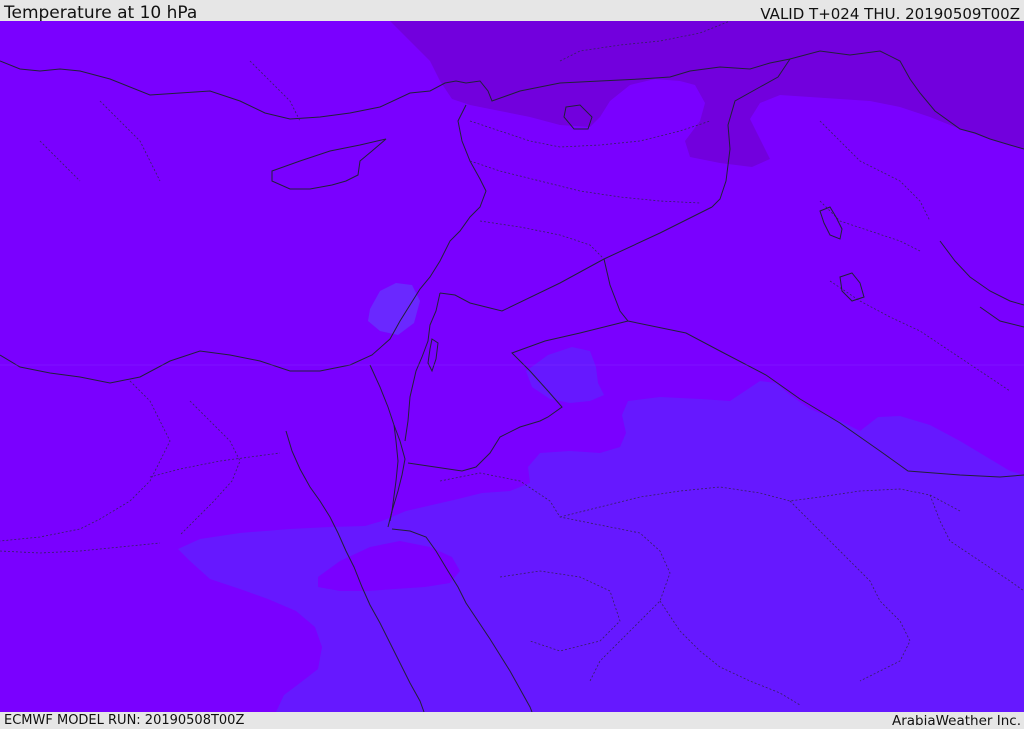 The height and width of the screenshot is (729, 1024). Describe the element at coordinates (956, 721) in the screenshot. I see `provider-label: ArabiaWeather Inc.` at that location.